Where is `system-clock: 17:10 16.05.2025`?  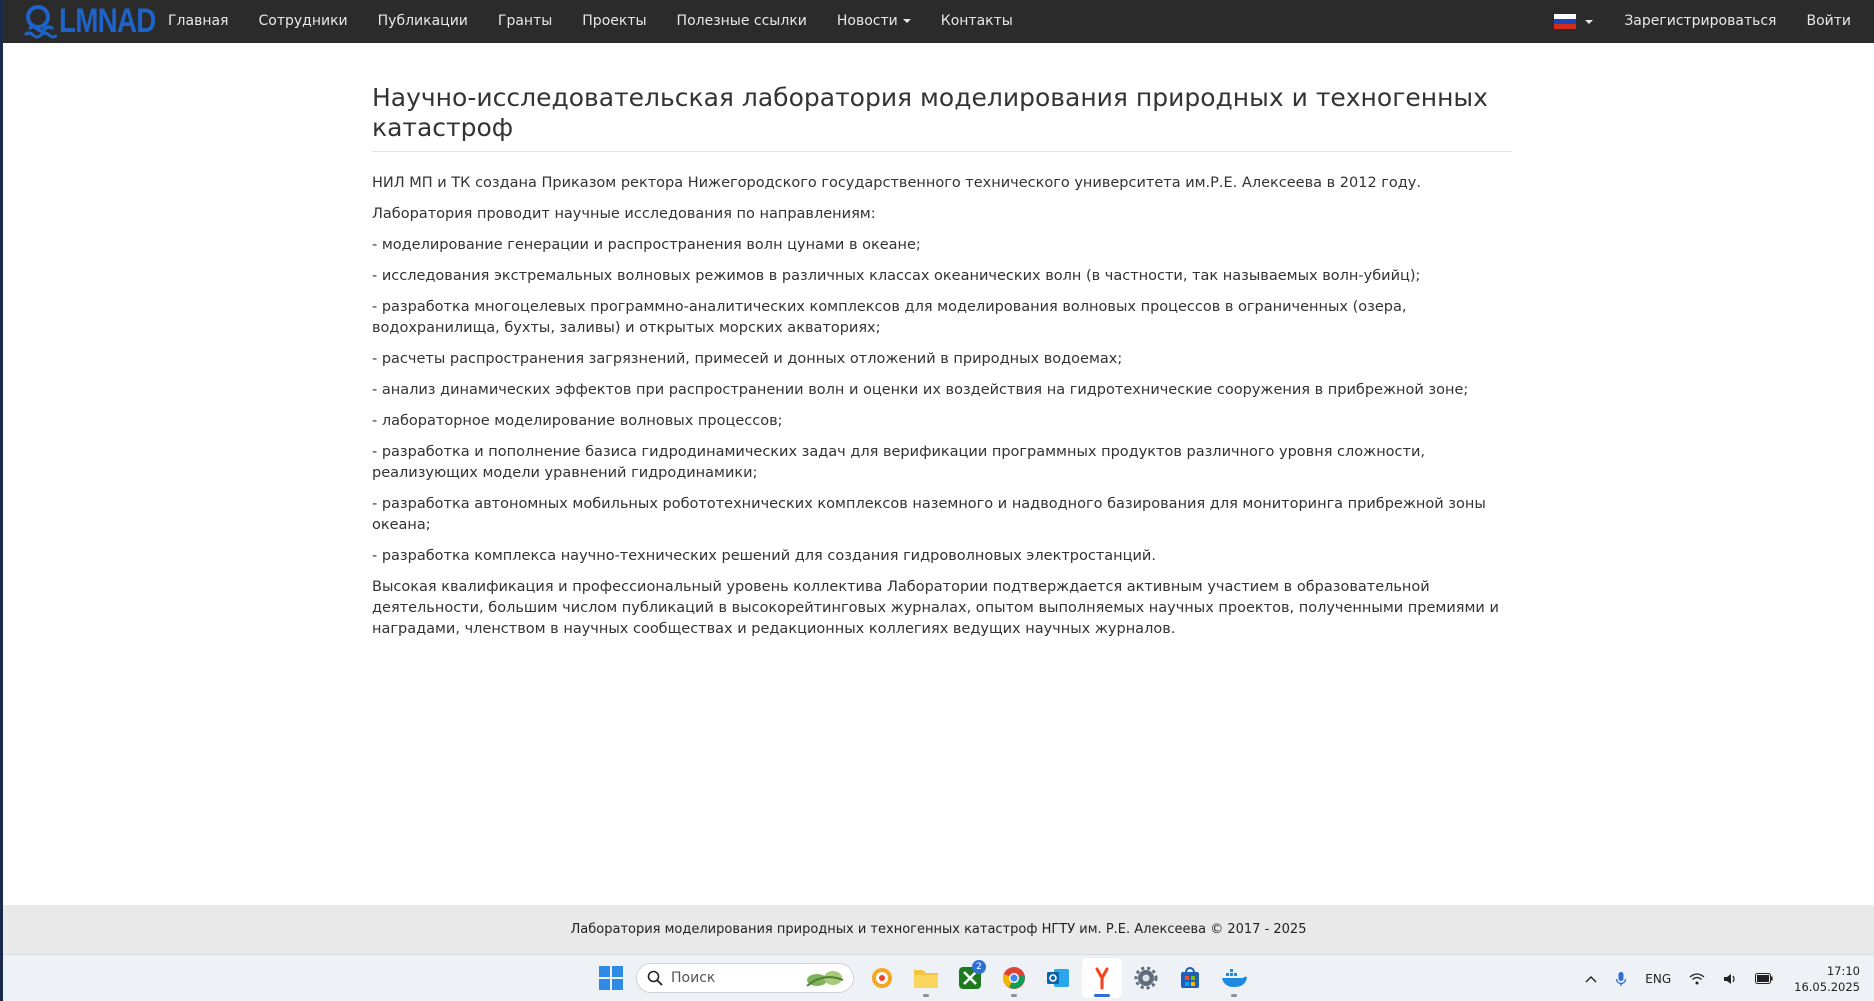 system-clock: 17:10 16.05.2025 is located at coordinates (1827, 979).